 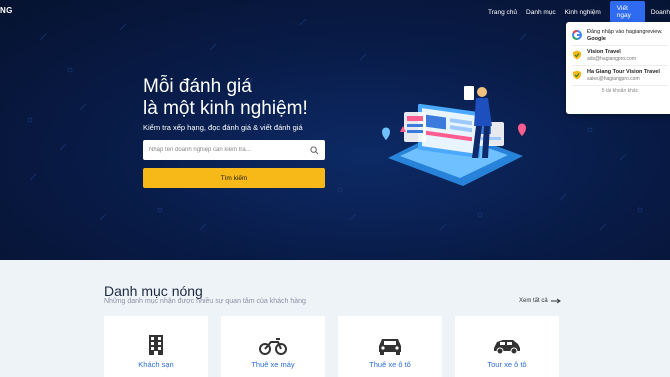 I want to click on arrow-right-icon, so click(x=555, y=301).